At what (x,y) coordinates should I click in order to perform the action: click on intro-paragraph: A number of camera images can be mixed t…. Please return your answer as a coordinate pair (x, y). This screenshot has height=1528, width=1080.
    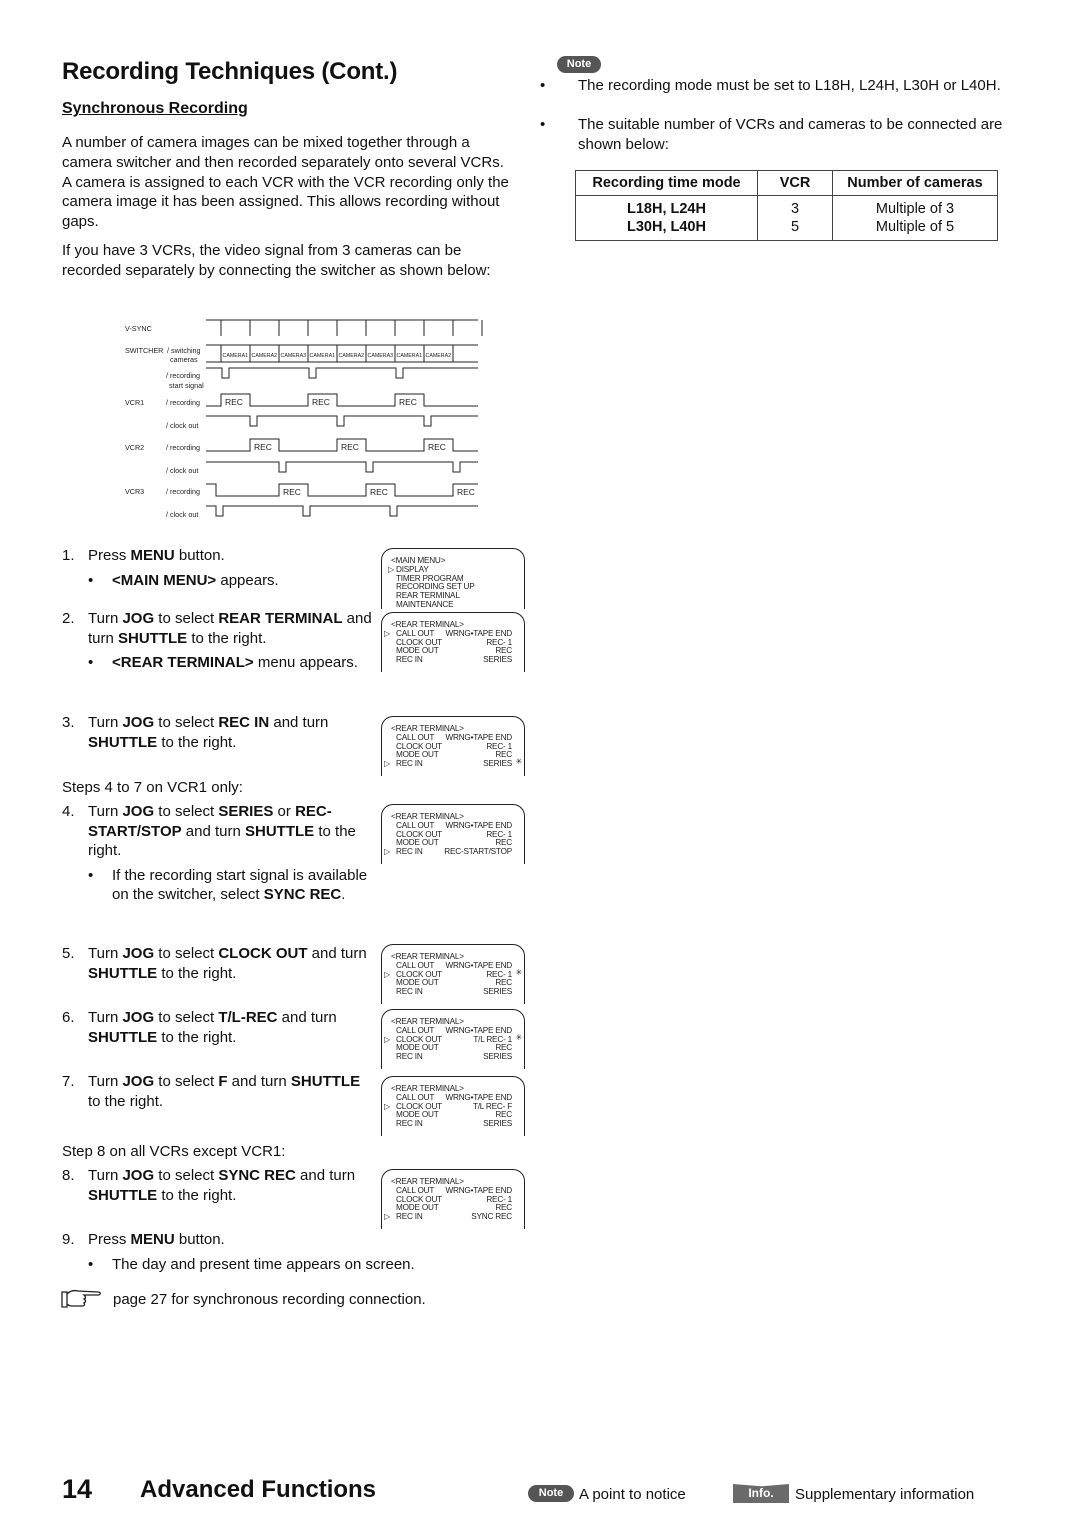
    Looking at the image, I should click on (285, 182).